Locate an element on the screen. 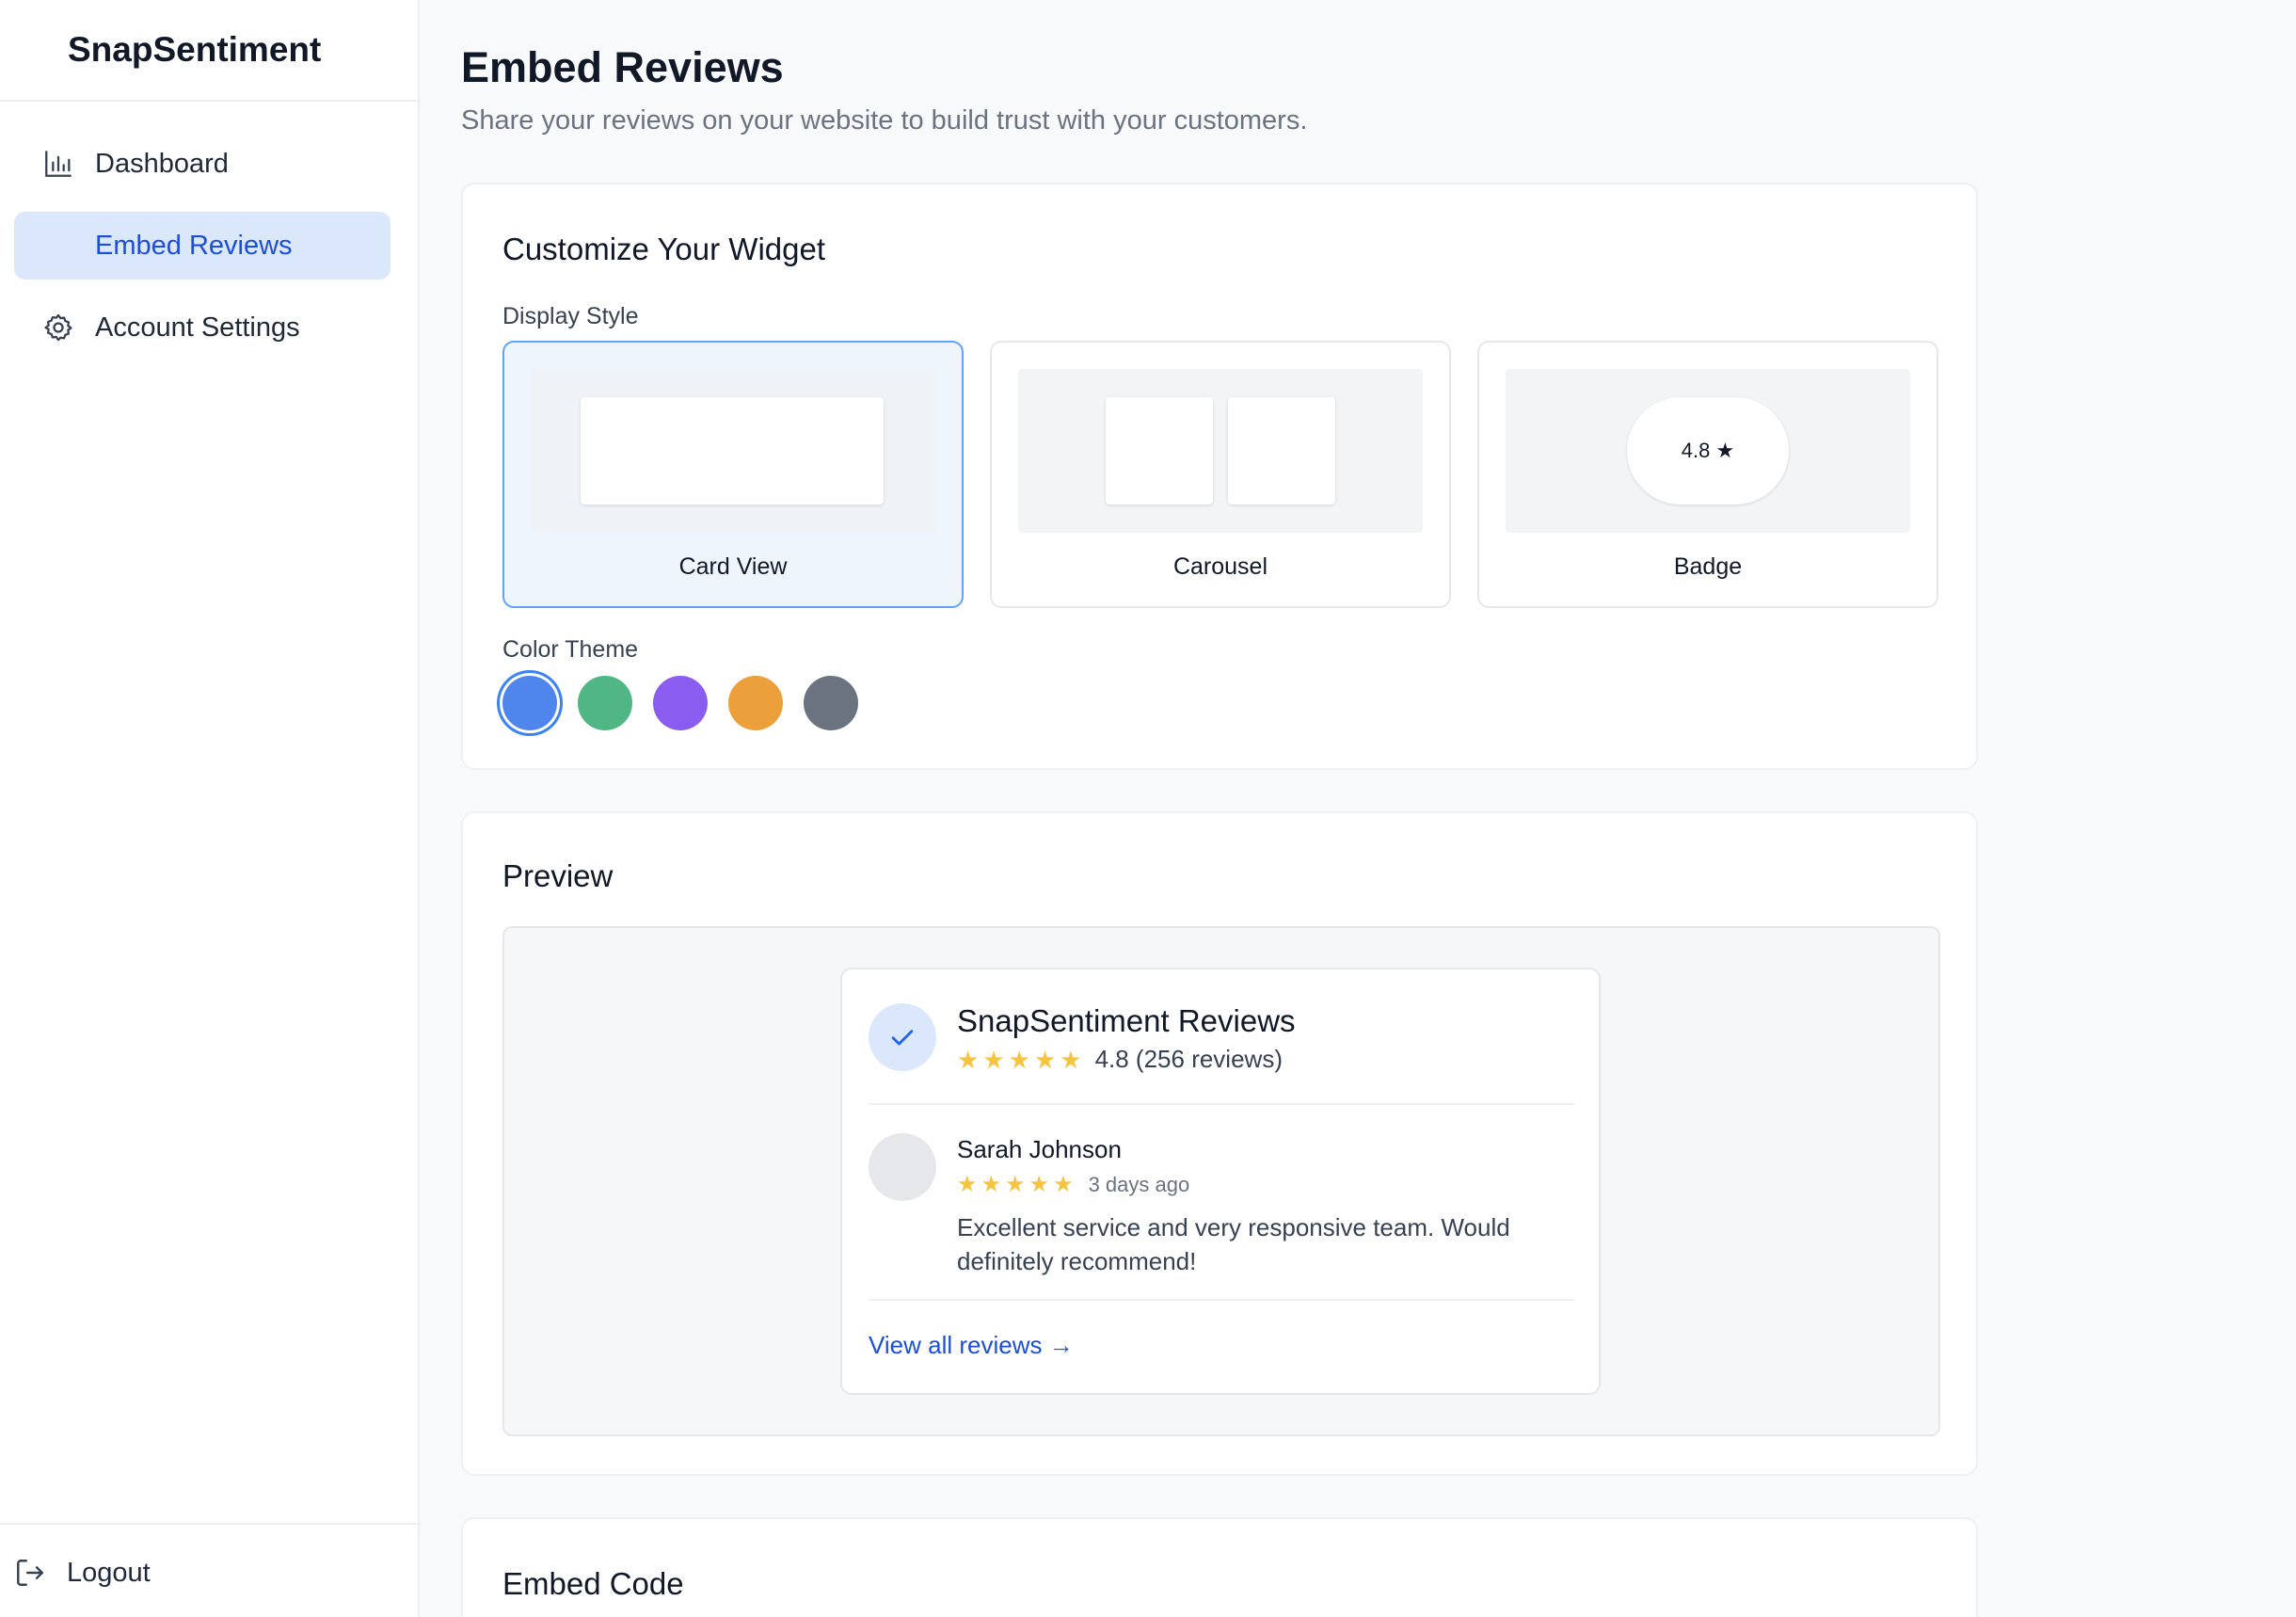 The width and height of the screenshot is (2296, 1617). brand-logo: SnapSentiment is located at coordinates (209, 51).